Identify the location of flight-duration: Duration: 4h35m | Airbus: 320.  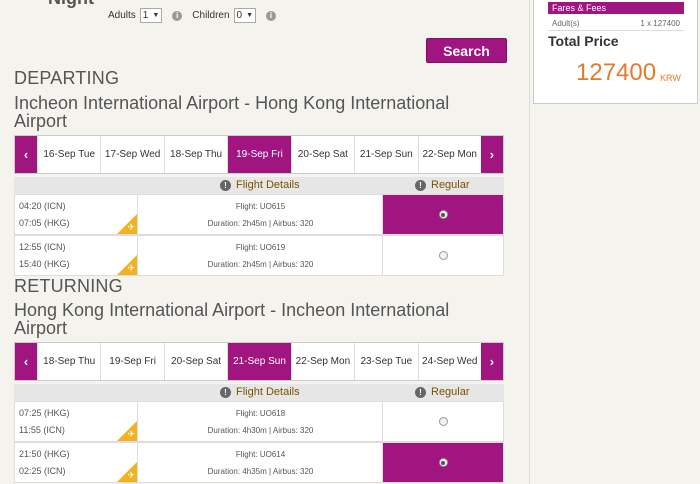
(260, 471).